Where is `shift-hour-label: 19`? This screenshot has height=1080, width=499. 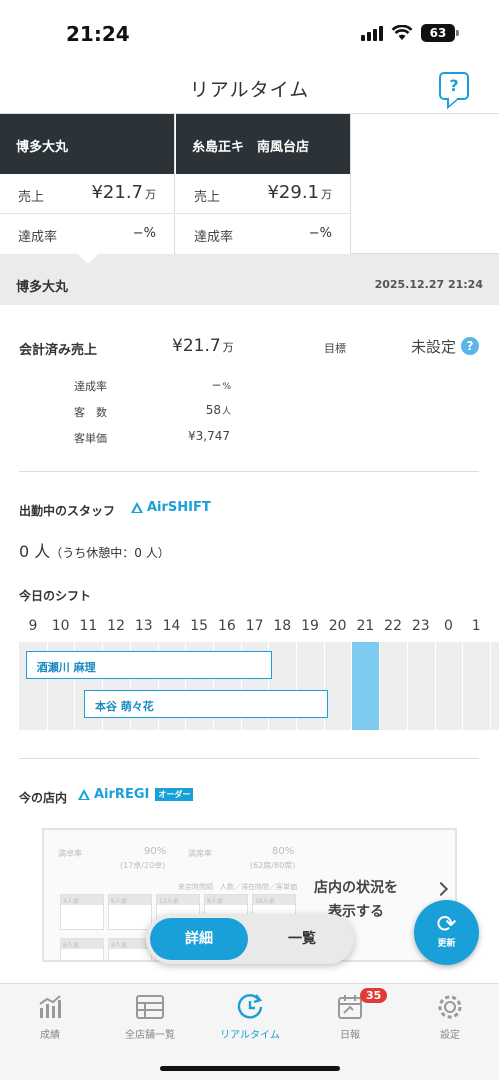 shift-hour-label: 19 is located at coordinates (310, 626).